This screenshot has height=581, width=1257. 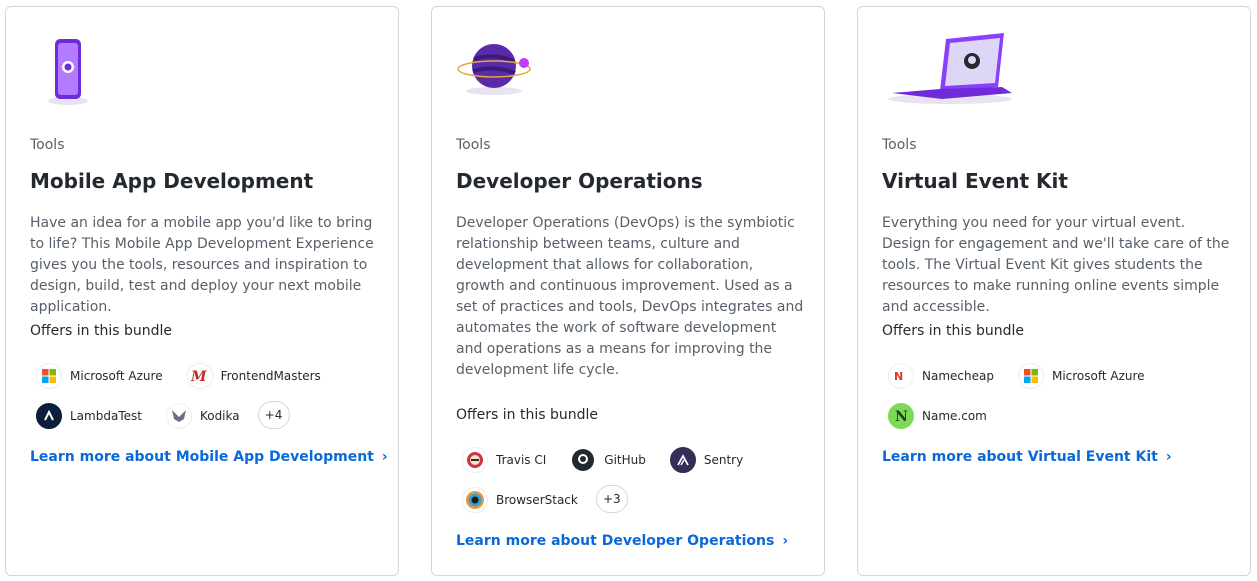 I want to click on github-logo-icon, so click(x=583, y=460).